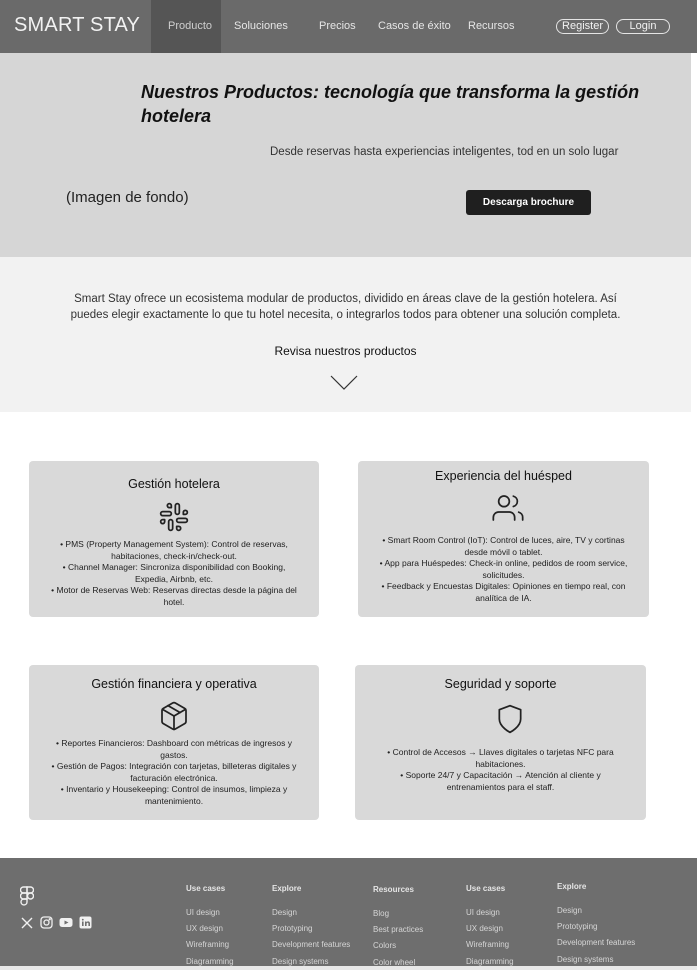 This screenshot has width=697, height=970. I want to click on nav-link-producto: Producto, so click(190, 26).